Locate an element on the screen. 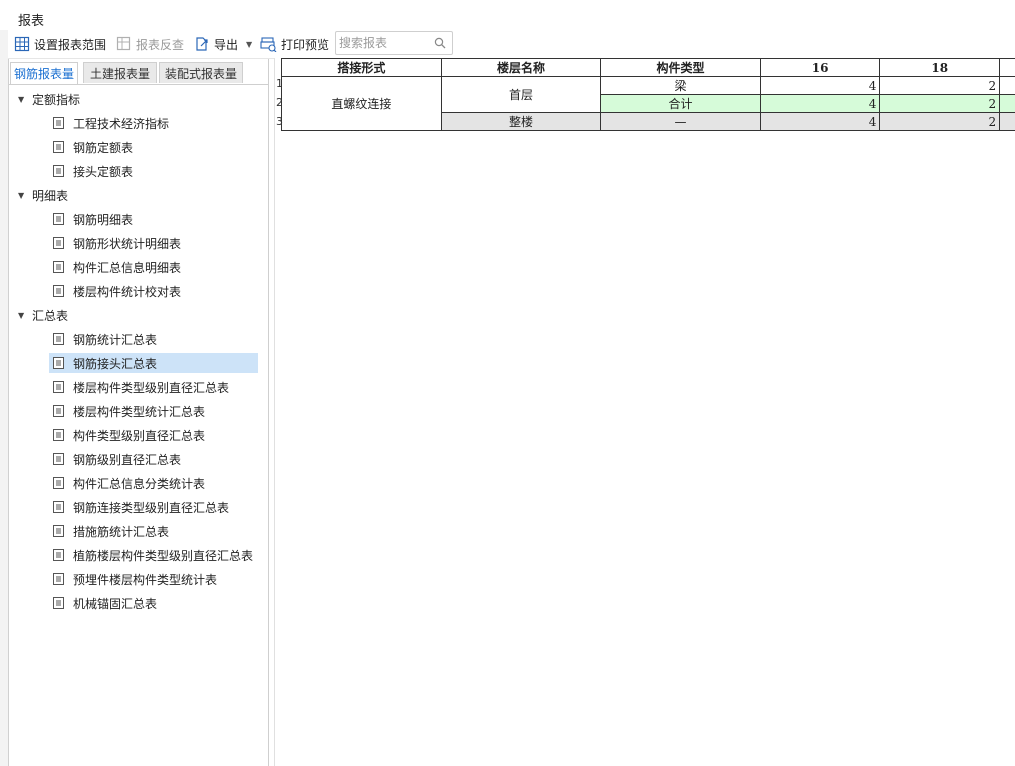 This screenshot has width=1015, height=766. table-cell-component: — is located at coordinates (680, 121).